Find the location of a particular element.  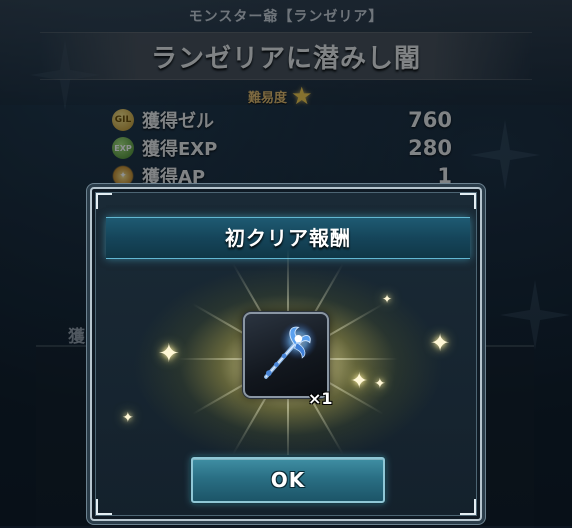

dialog-title: 初クリア報酬 is located at coordinates (288, 238).